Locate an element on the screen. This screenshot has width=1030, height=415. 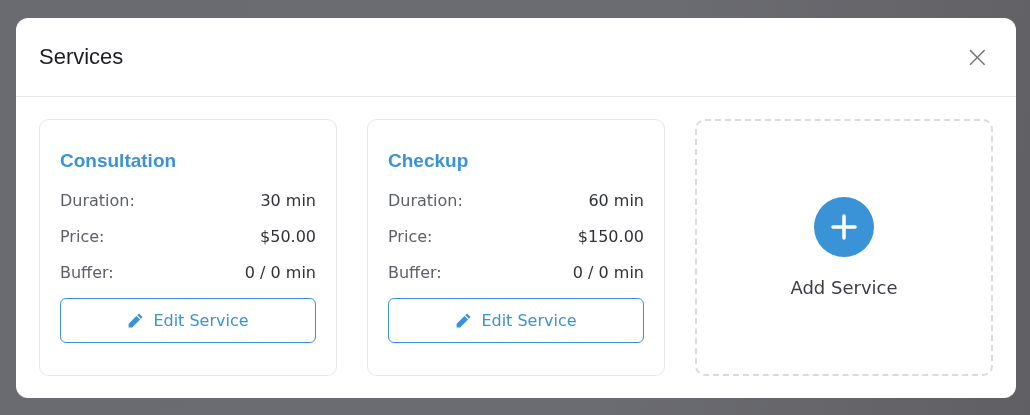
detail-value: 30 min is located at coordinates (288, 200).